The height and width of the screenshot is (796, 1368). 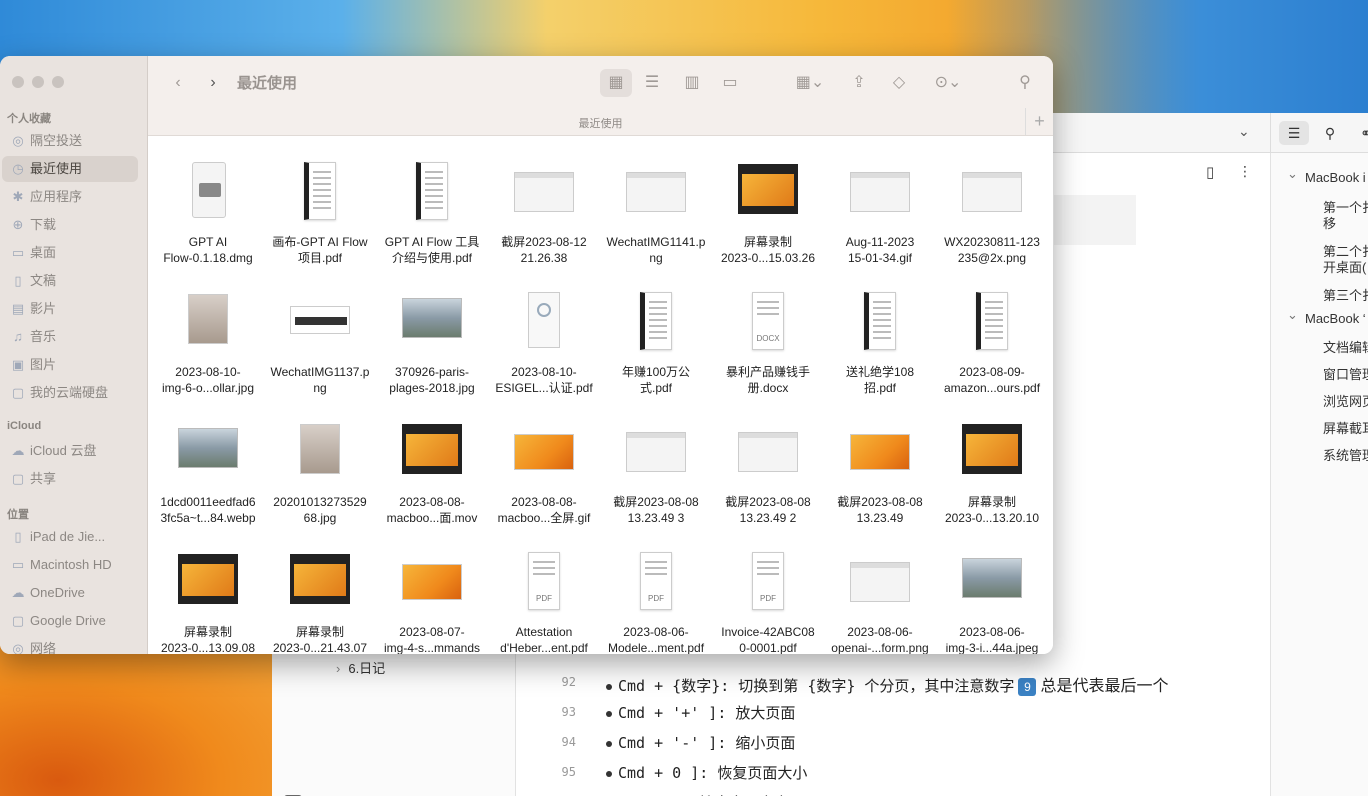 I want to click on outline-item: 系统管理, so click(x=1345, y=454).